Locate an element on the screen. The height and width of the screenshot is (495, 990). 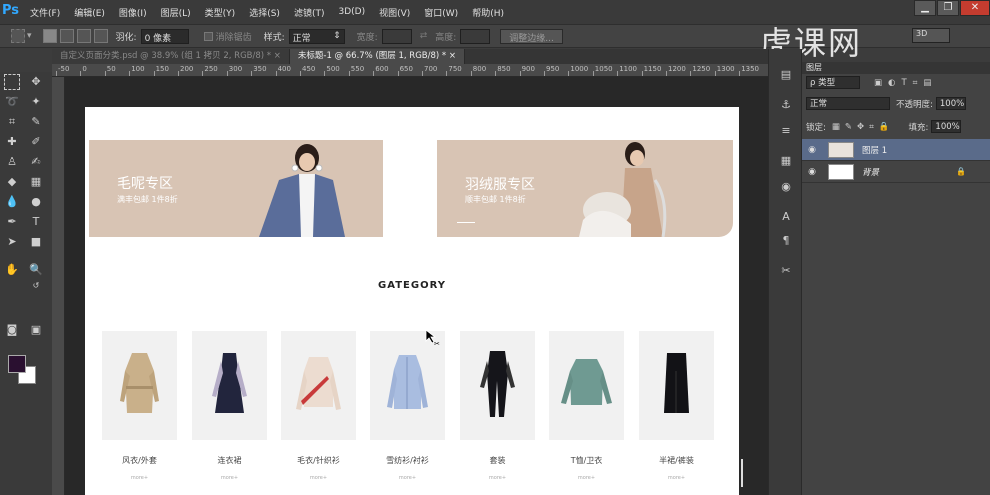
history-panel-icon: ▤ is located at coordinates (786, 75).